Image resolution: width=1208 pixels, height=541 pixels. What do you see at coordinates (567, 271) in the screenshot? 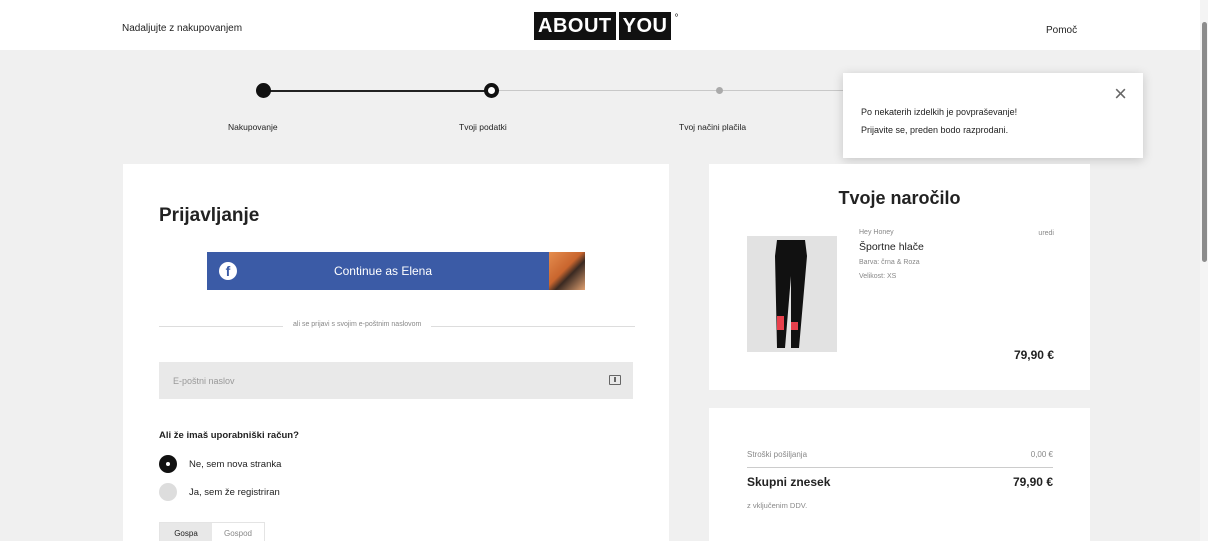
I see `facebook-avatar` at bounding box center [567, 271].